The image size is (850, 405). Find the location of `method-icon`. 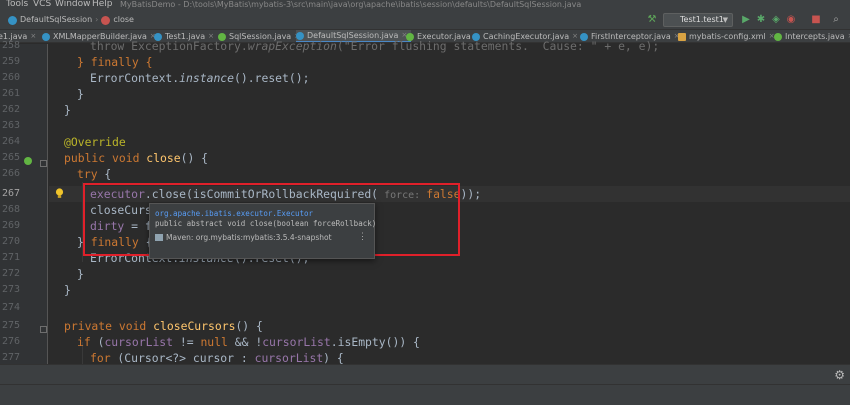

method-icon is located at coordinates (106, 20).